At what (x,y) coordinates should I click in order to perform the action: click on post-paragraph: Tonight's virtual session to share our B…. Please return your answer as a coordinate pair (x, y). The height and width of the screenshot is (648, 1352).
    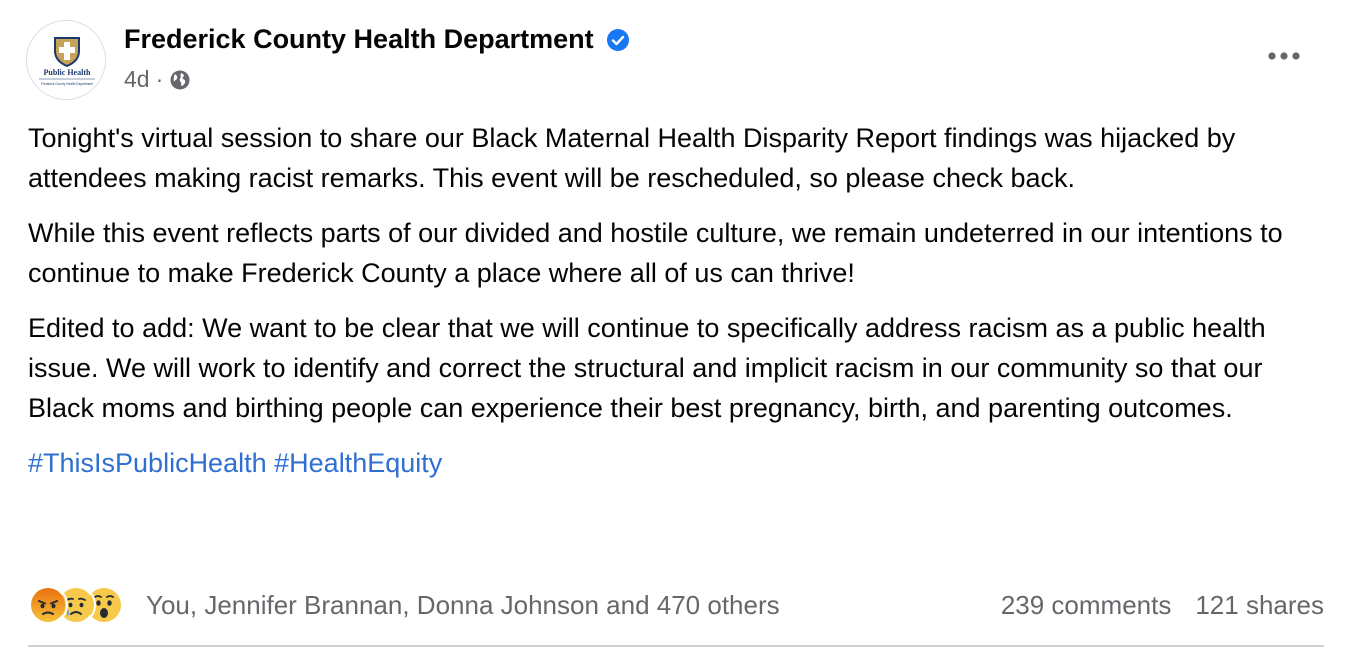
    Looking at the image, I should click on (632, 158).